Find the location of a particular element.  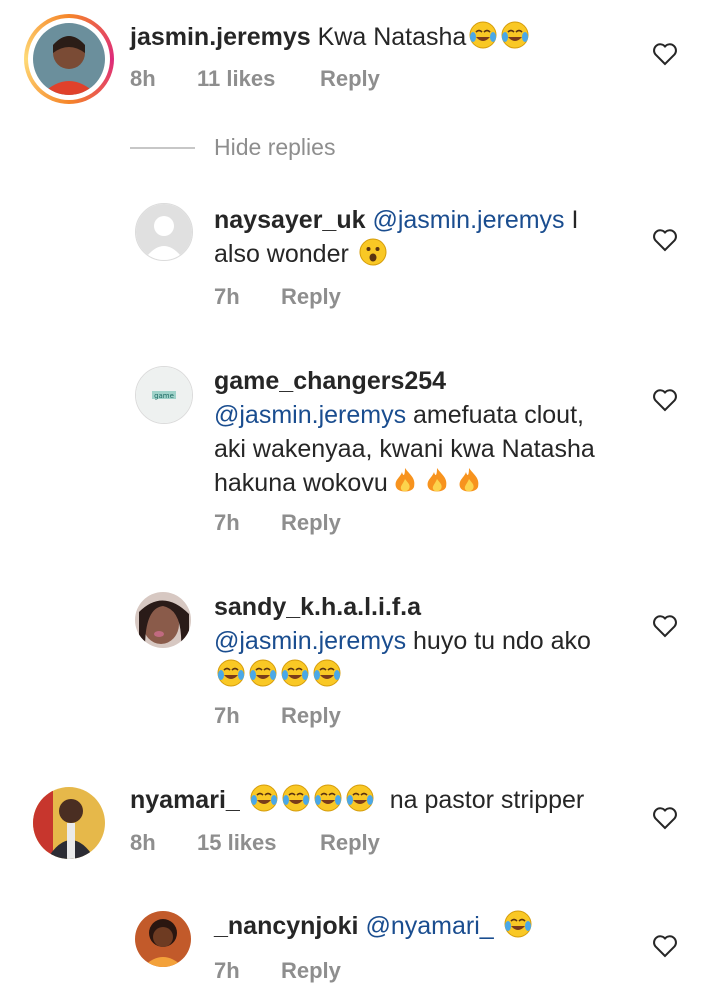

comment-meta: 8h 11 likes Reply is located at coordinates (255, 79).